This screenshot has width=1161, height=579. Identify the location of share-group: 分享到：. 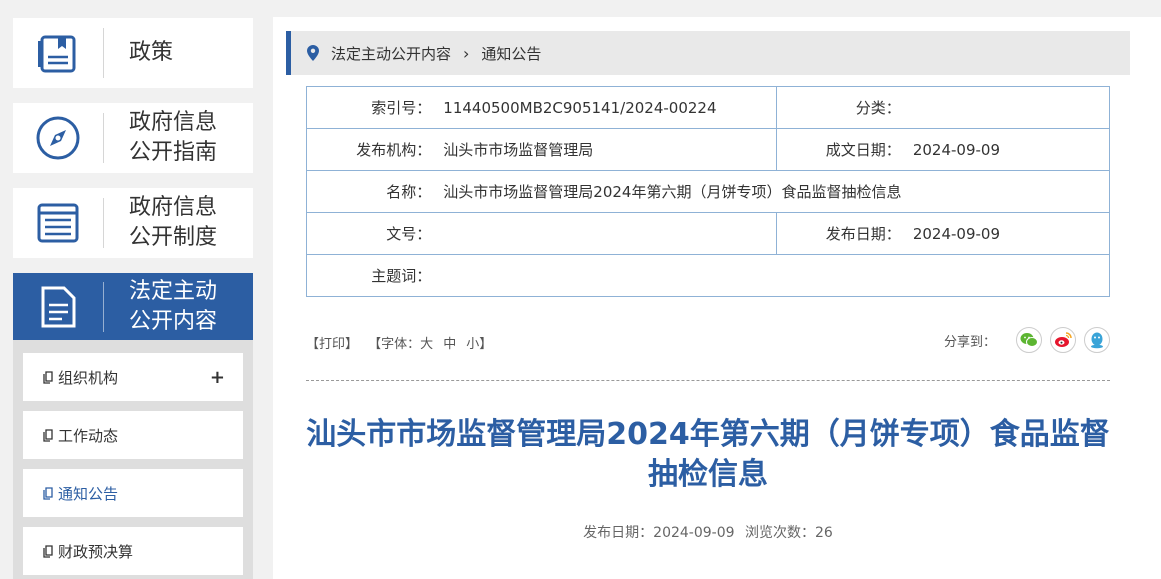
(1027, 340).